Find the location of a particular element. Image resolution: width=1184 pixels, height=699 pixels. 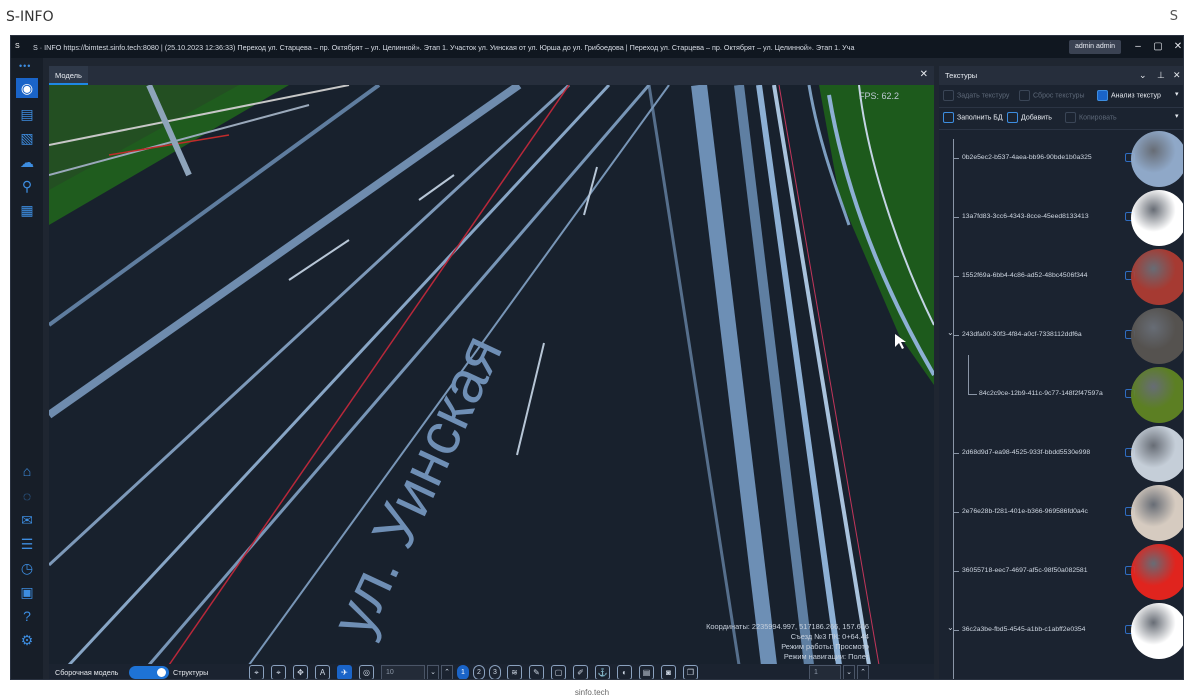

texture-id: 13a7fd83-3cc6-4343-8cce-45eed8133413 is located at coordinates (1025, 216).